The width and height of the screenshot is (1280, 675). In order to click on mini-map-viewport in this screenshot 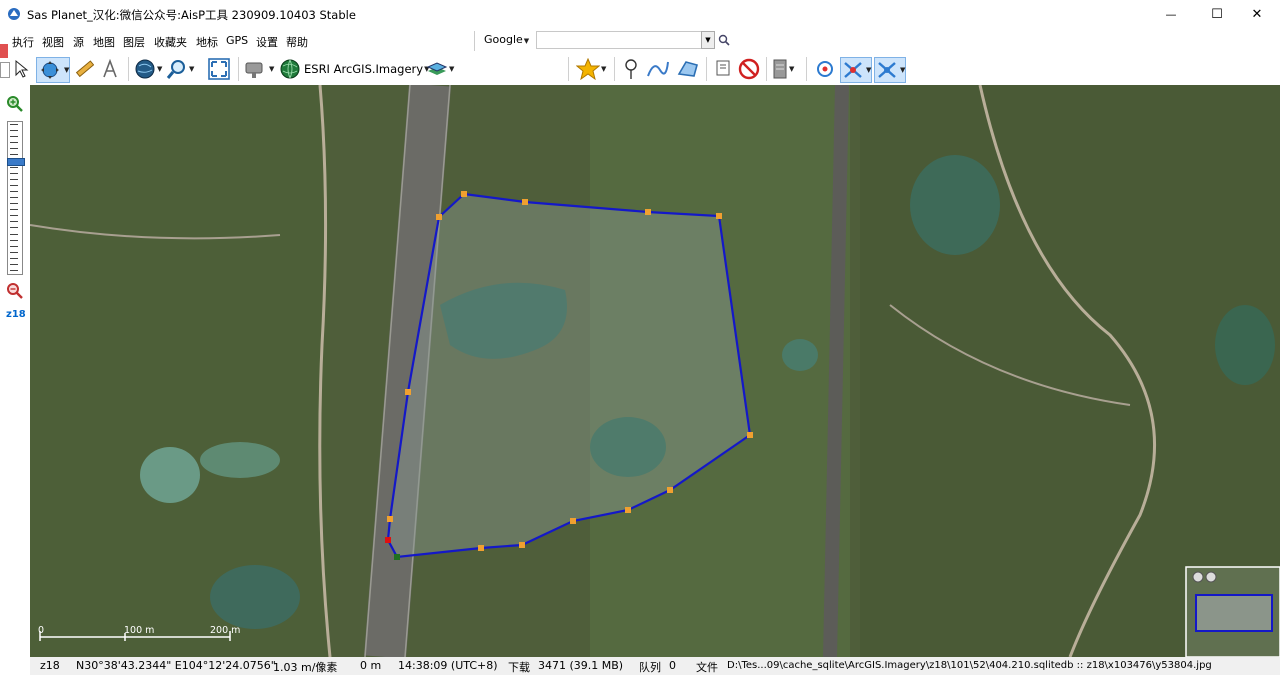, I will do `click(1234, 613)`.